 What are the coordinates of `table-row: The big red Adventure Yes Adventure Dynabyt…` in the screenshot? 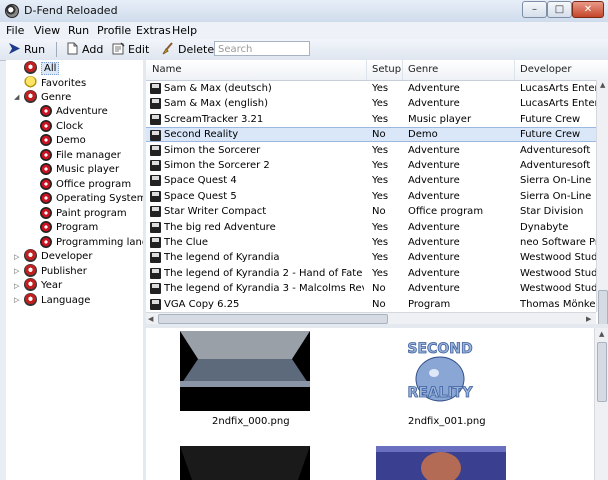 It's located at (371, 227).